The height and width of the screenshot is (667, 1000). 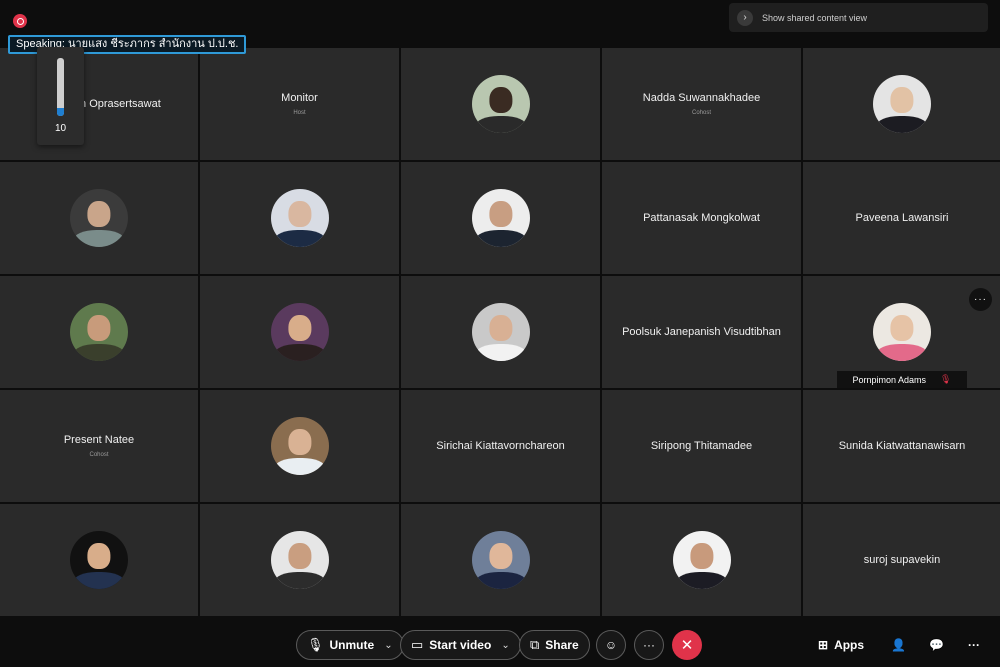 I want to click on recording-icon, so click(x=20, y=21).